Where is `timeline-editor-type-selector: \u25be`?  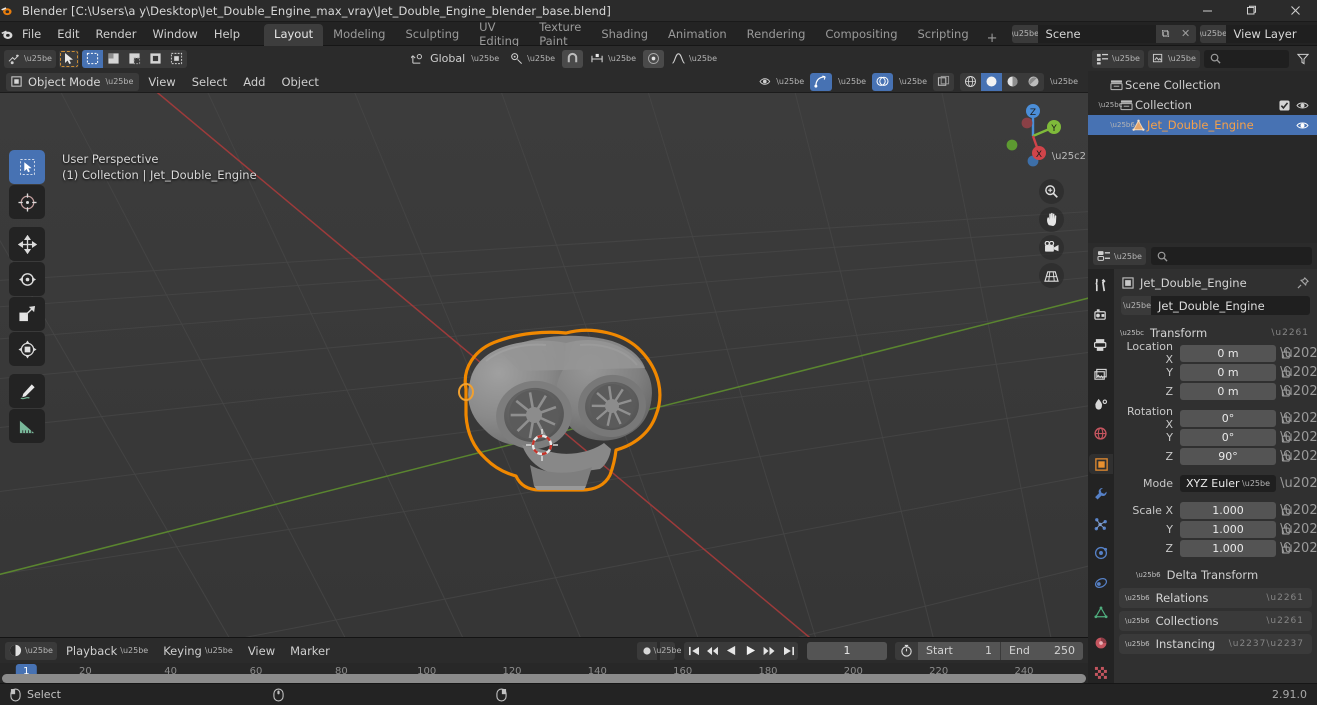
timeline-editor-type-selector: \u25be is located at coordinates (31, 650).